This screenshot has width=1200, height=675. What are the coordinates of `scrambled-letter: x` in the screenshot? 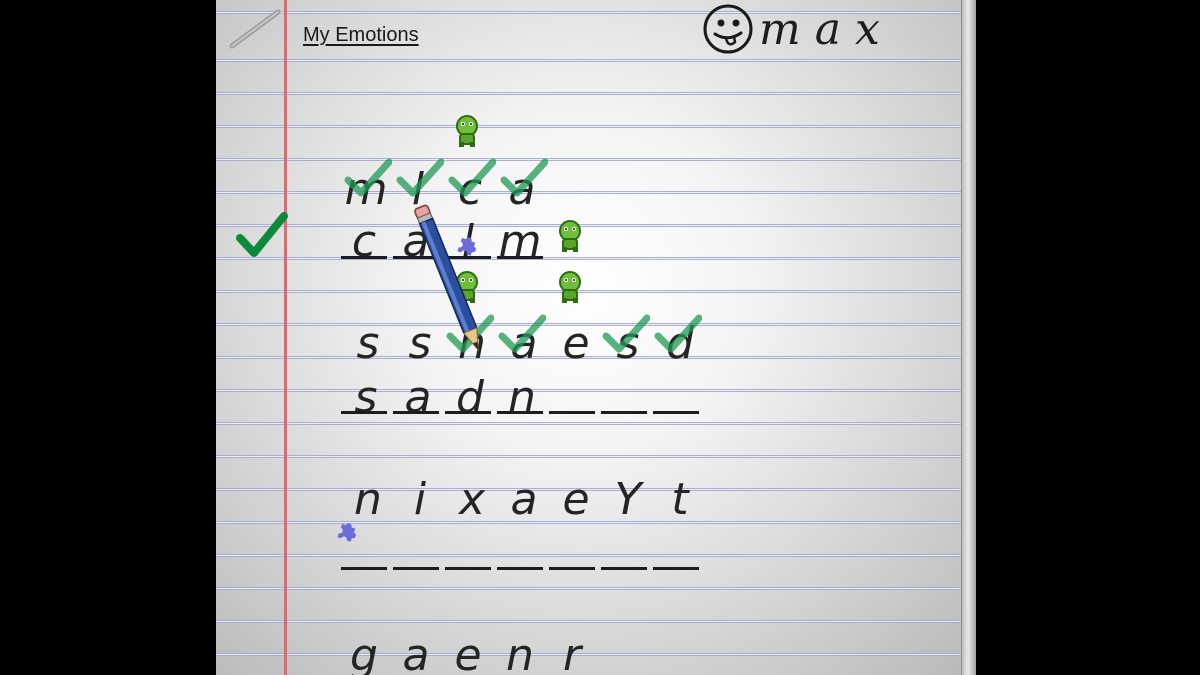 It's located at (472, 500).